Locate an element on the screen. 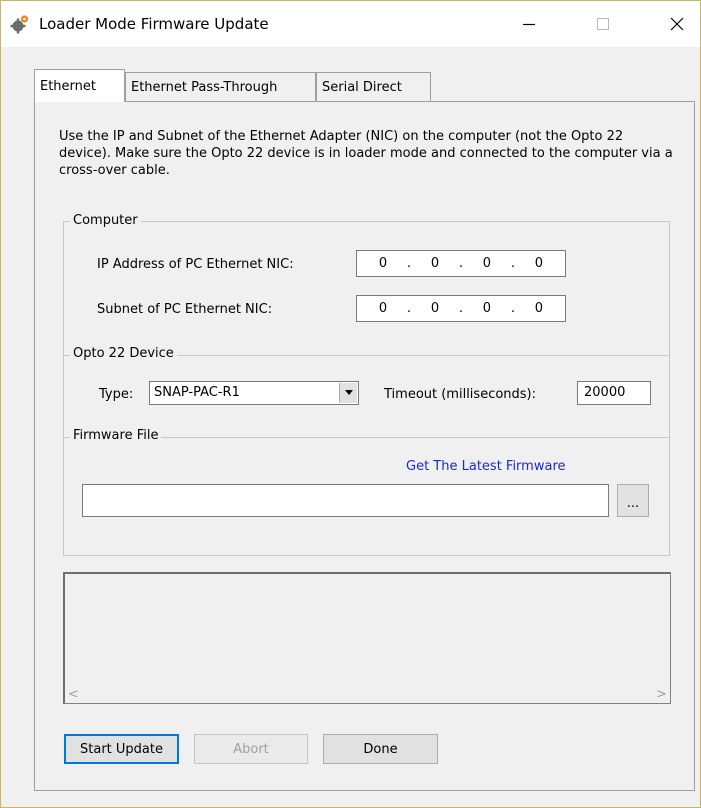 The height and width of the screenshot is (808, 701). maximize-icon is located at coordinates (603, 24).